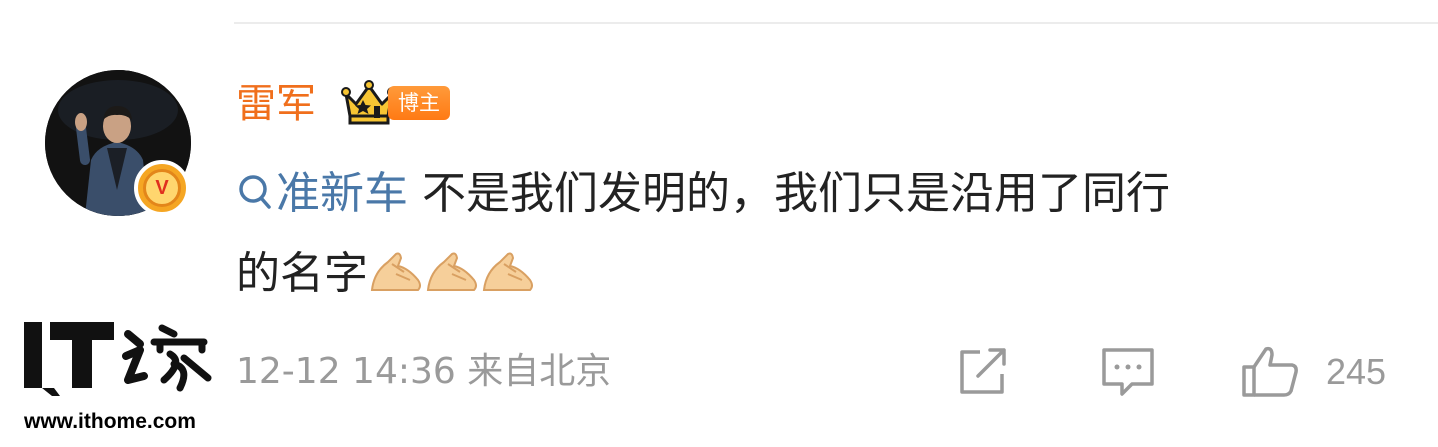 This screenshot has height=447, width=1438. I want to click on share-icon, so click(983, 371).